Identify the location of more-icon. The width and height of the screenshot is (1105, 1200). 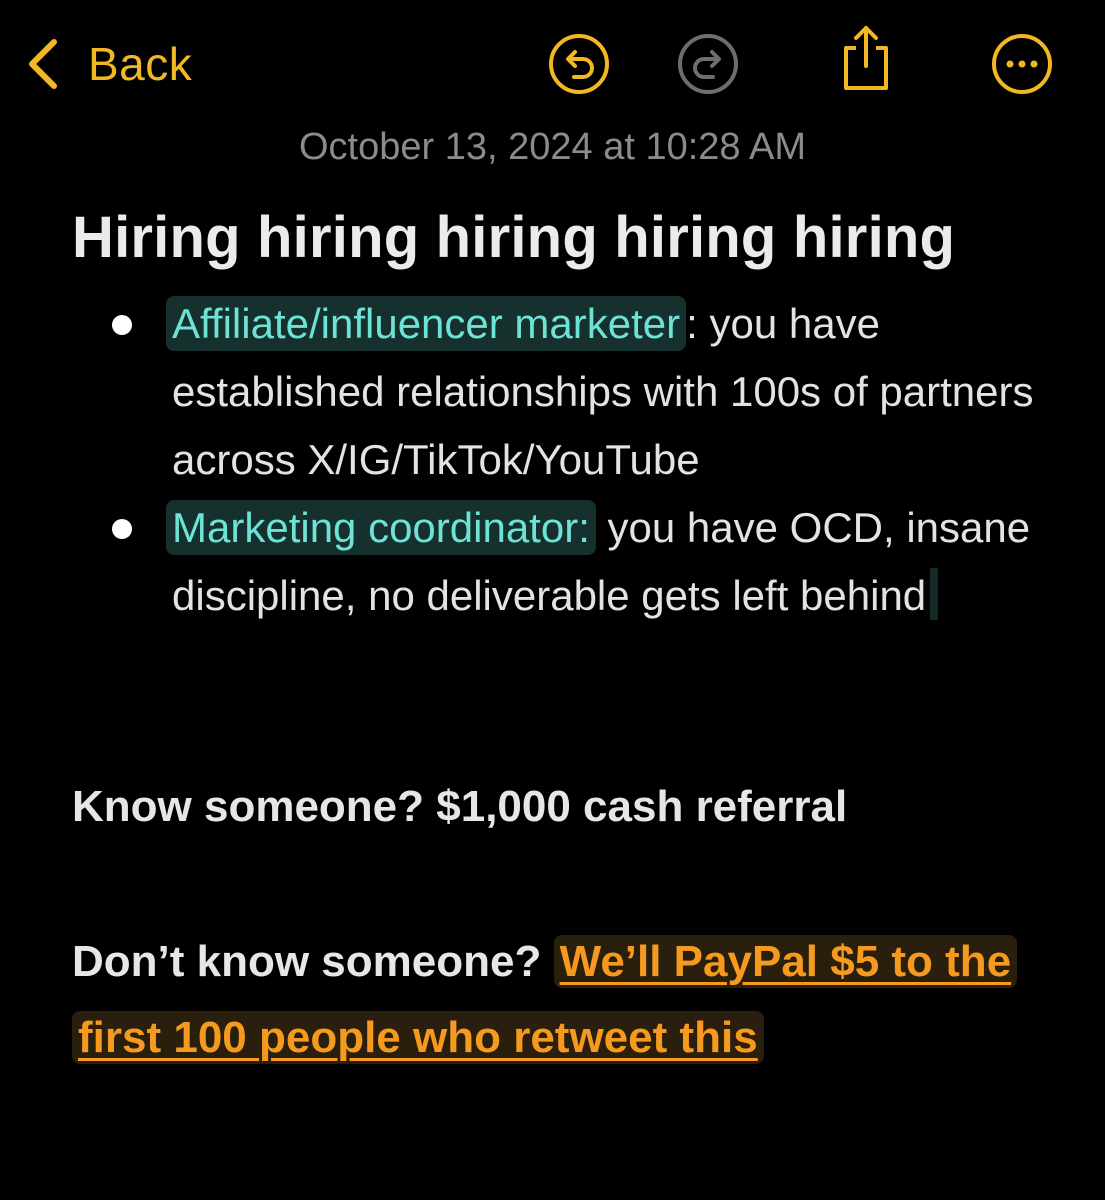
(1022, 64).